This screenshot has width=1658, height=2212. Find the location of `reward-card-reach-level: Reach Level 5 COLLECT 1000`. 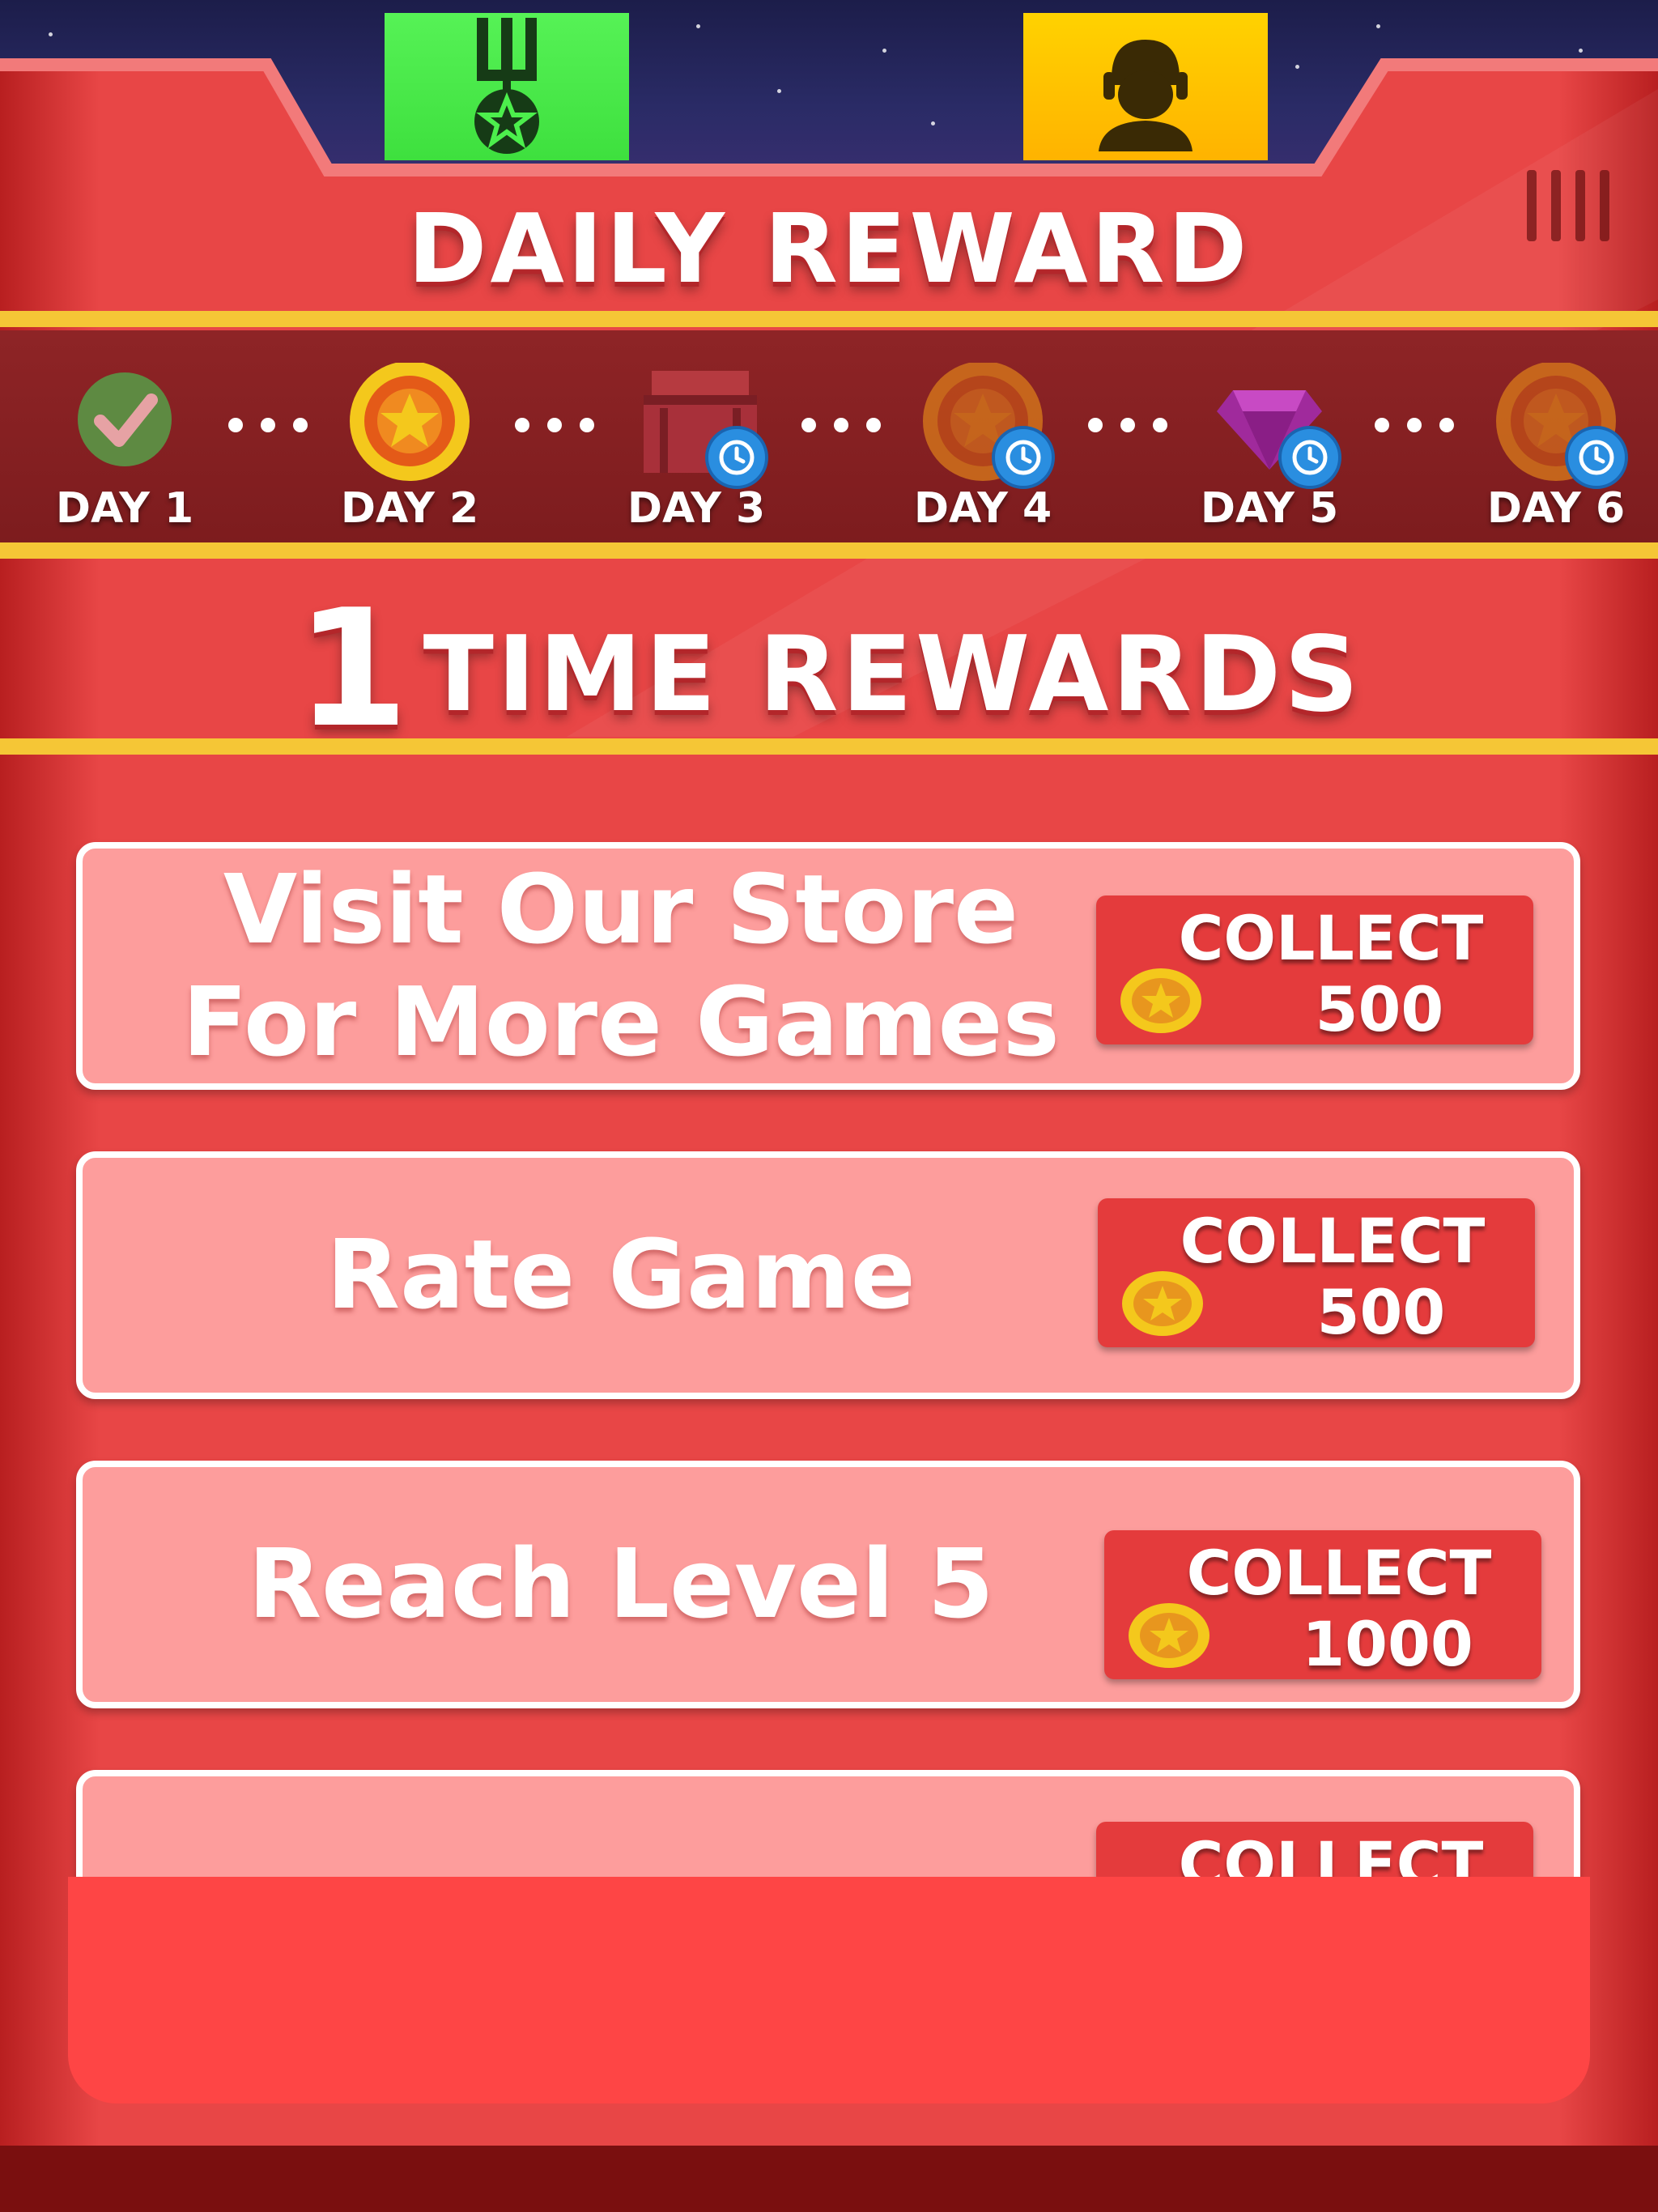

reward-card-reach-level: Reach Level 5 COLLECT 1000 is located at coordinates (828, 1585).